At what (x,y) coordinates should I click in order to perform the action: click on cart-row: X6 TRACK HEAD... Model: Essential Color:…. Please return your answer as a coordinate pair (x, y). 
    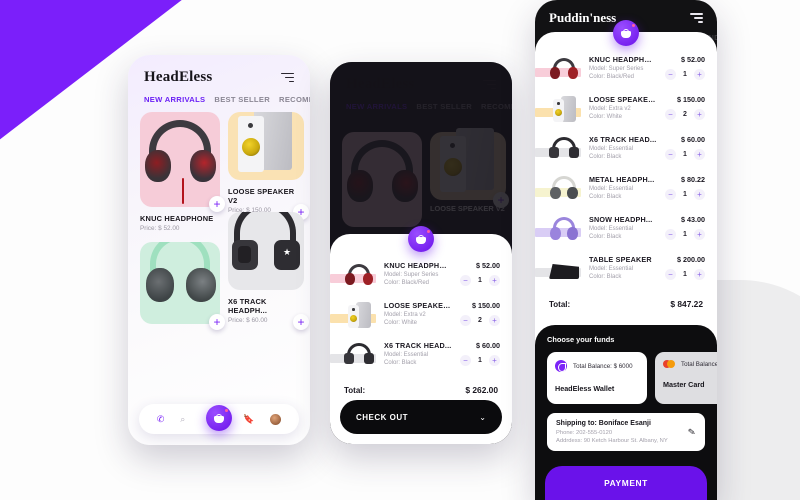
    Looking at the image, I should click on (415, 356).